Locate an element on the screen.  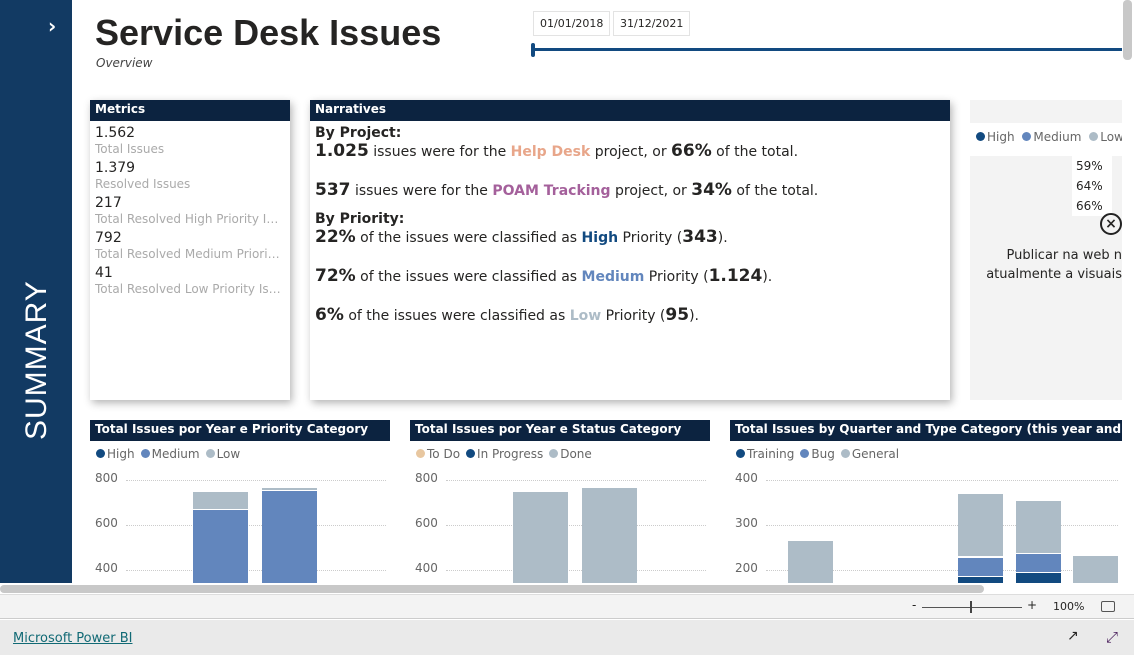
chart-legend: High Medium Low is located at coordinates (240, 451).